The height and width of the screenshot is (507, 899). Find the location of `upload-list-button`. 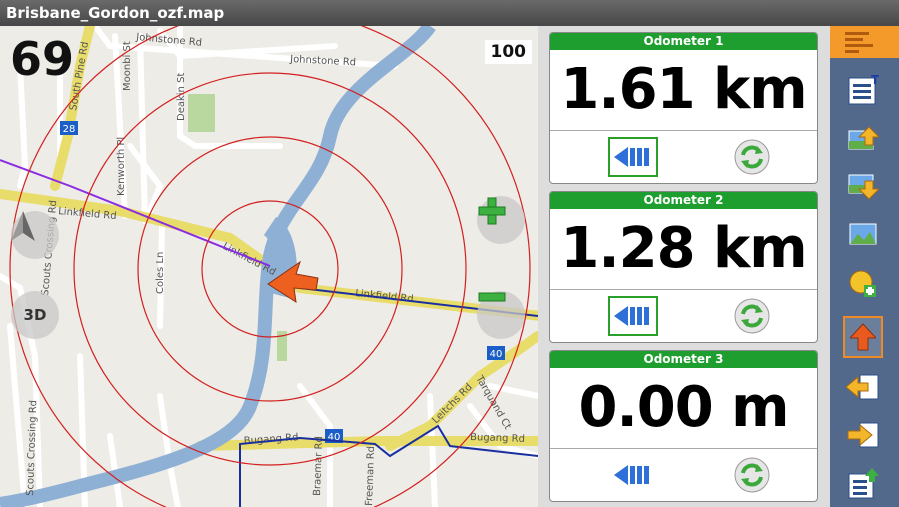

upload-list-button is located at coordinates (863, 484).